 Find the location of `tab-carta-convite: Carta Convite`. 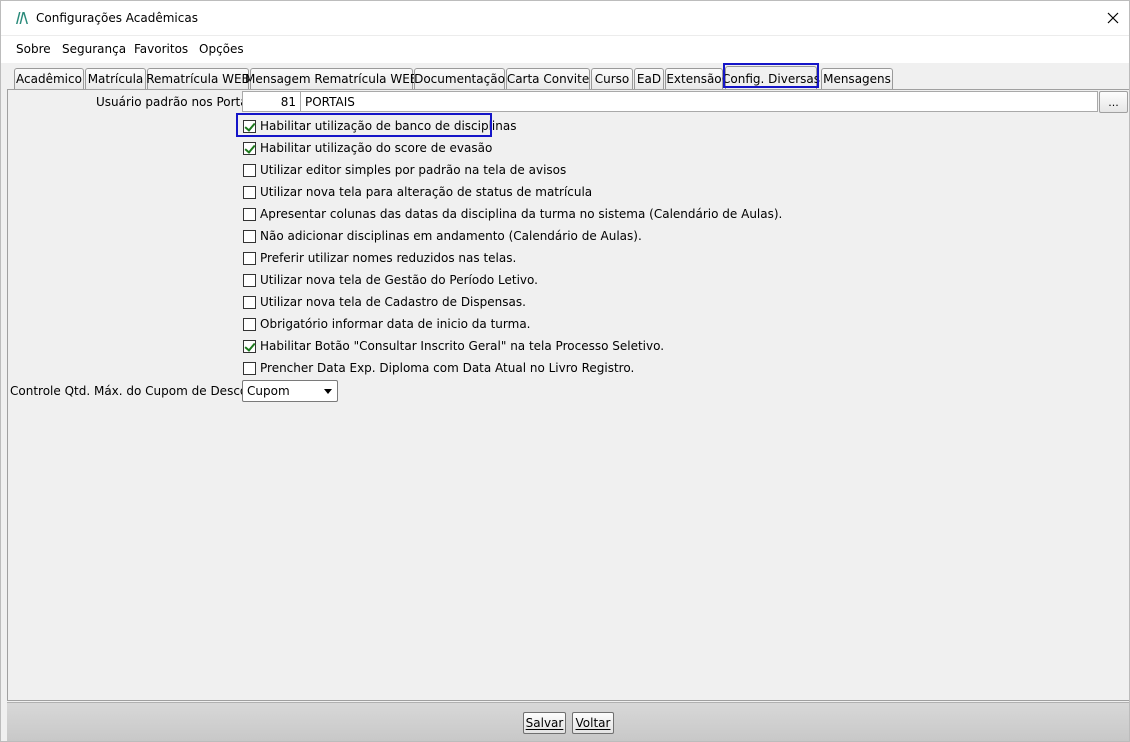

tab-carta-convite: Carta Convite is located at coordinates (548, 78).